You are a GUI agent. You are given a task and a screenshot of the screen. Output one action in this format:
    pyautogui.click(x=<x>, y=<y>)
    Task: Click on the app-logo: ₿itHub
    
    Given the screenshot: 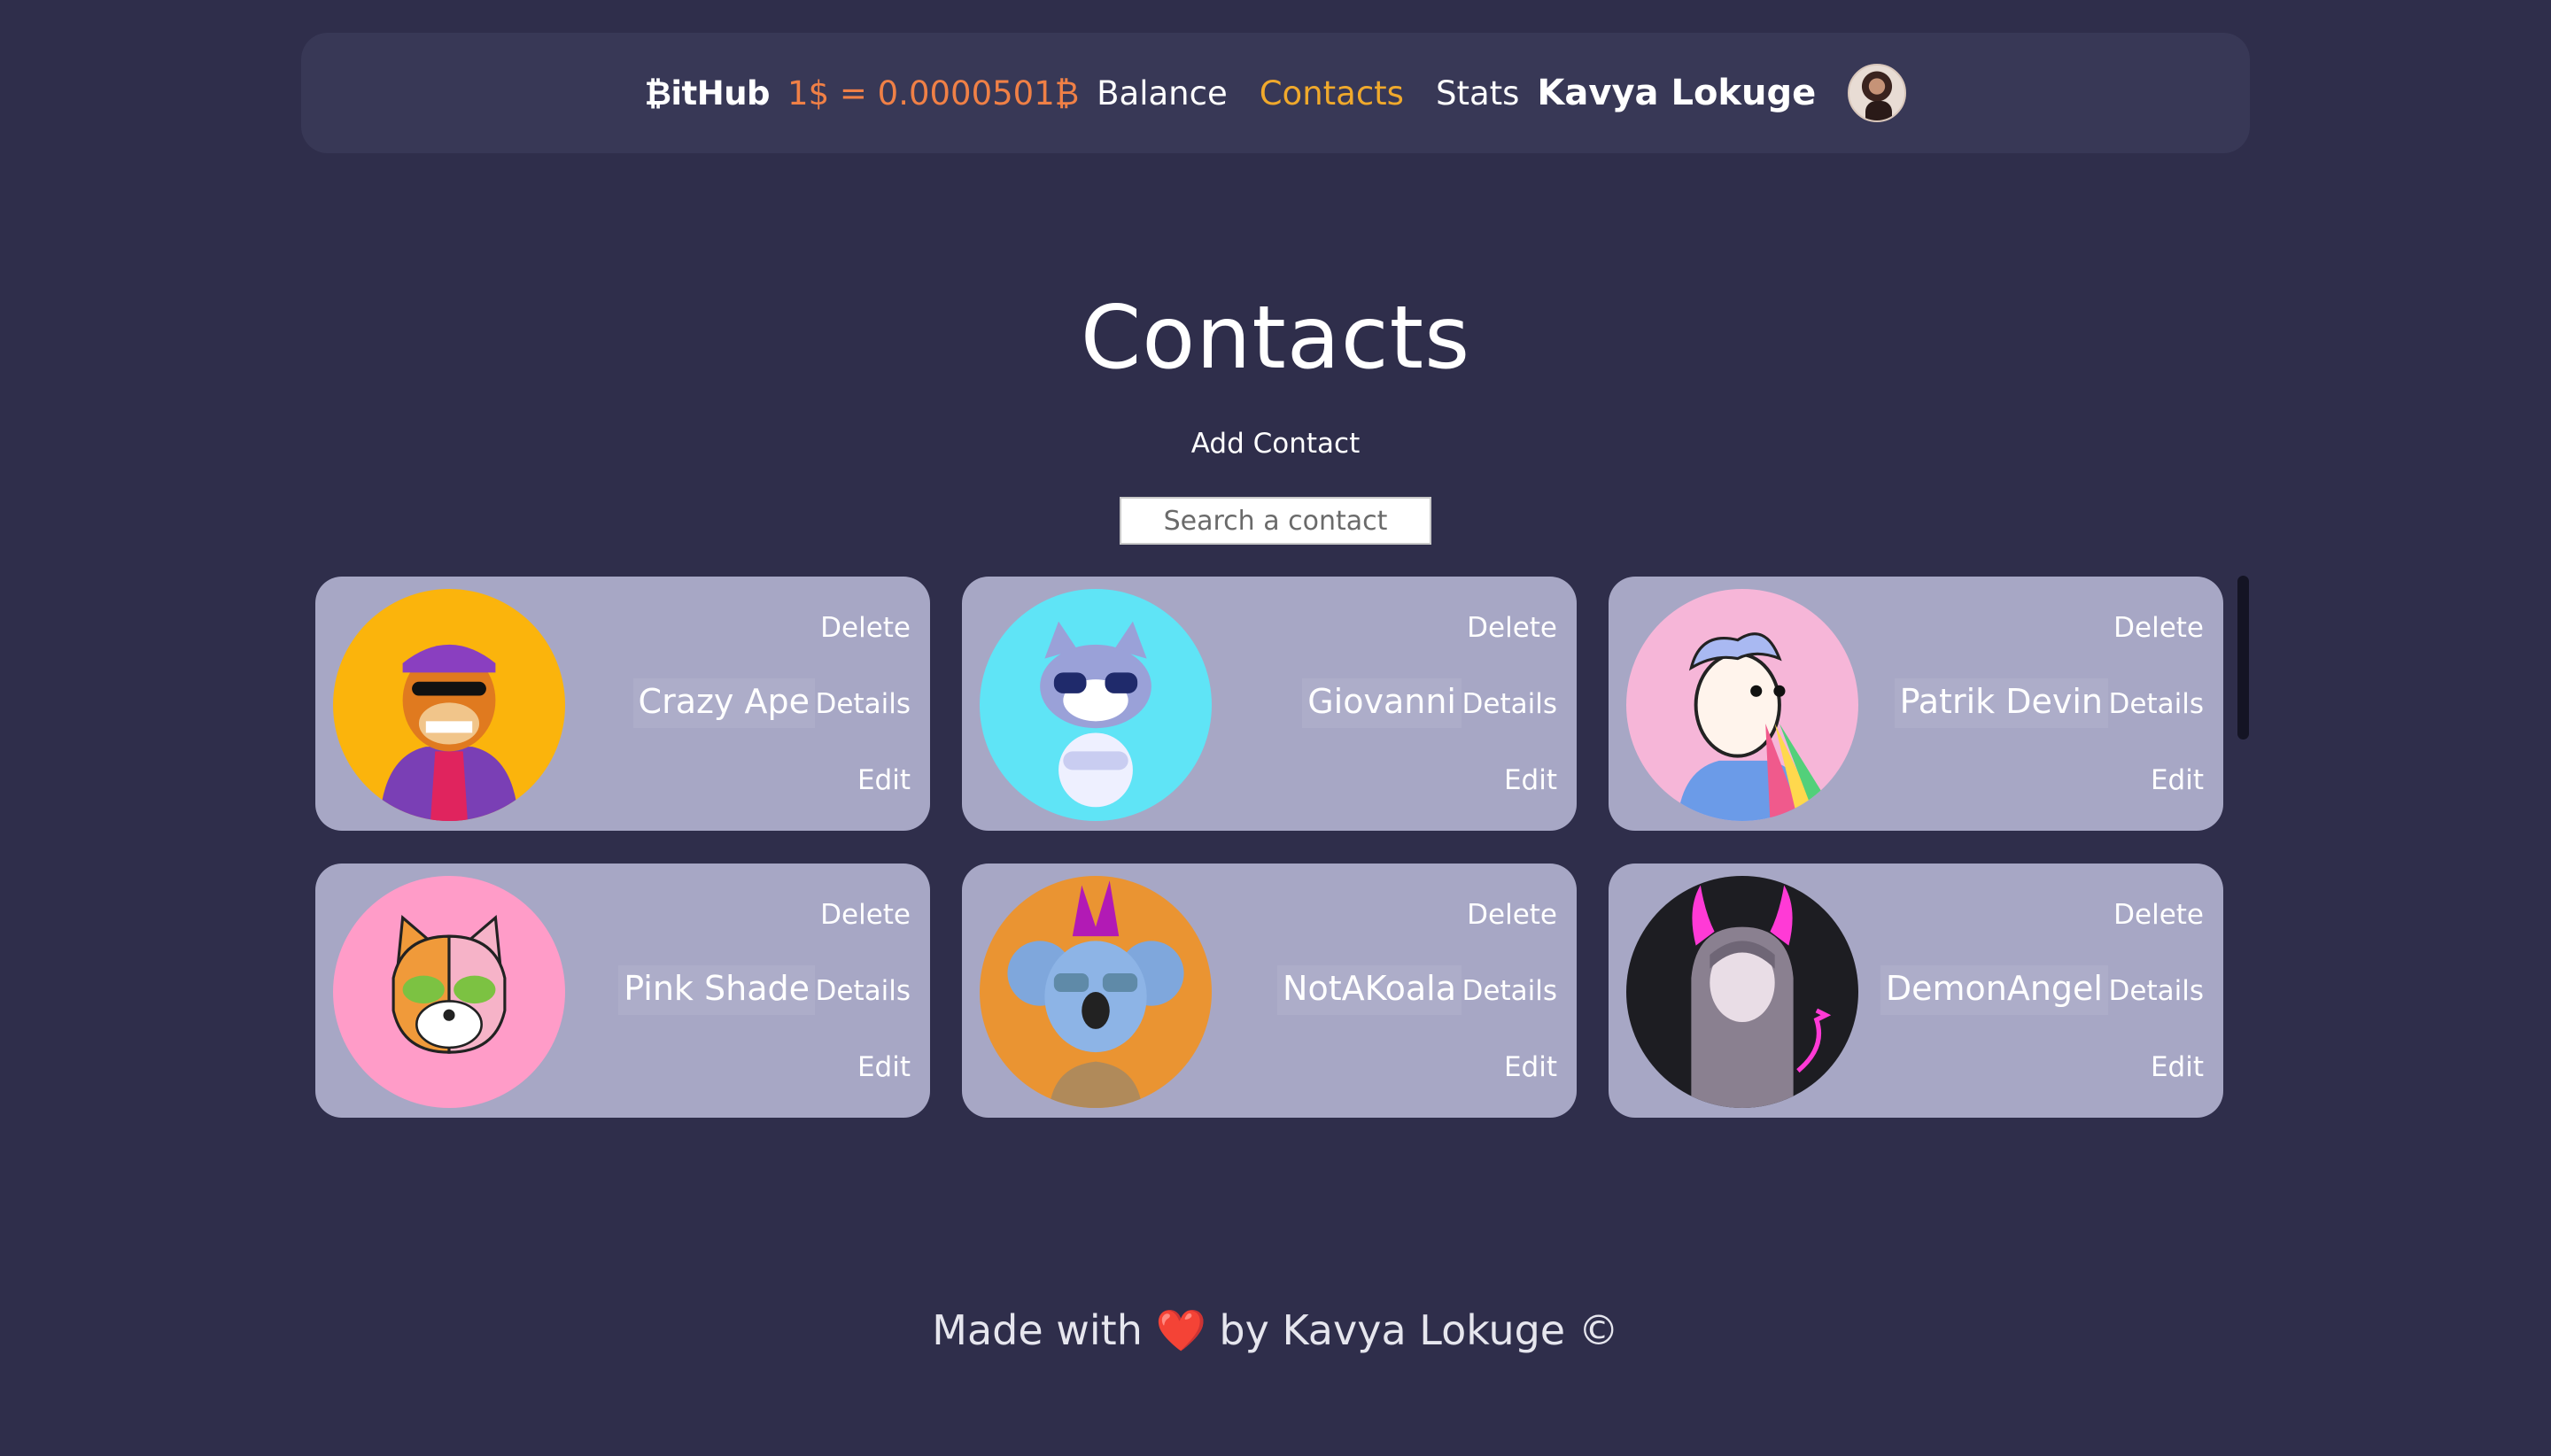 What is the action you would take?
    pyautogui.click(x=708, y=93)
    